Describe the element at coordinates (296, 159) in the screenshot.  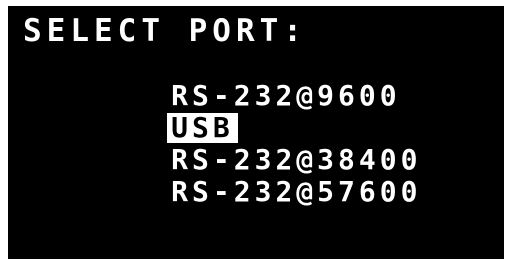
I see `menu-item-label: RS-232@38400` at that location.